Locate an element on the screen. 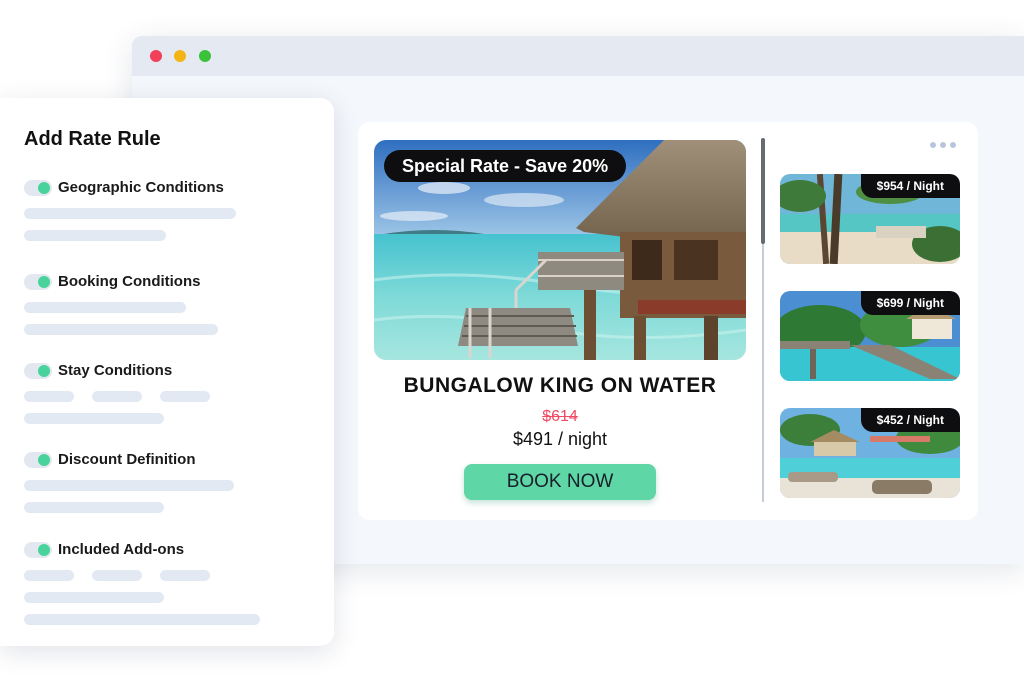 Image resolution: width=1024 pixels, height=682 pixels. more-dots-icon is located at coordinates (943, 145).